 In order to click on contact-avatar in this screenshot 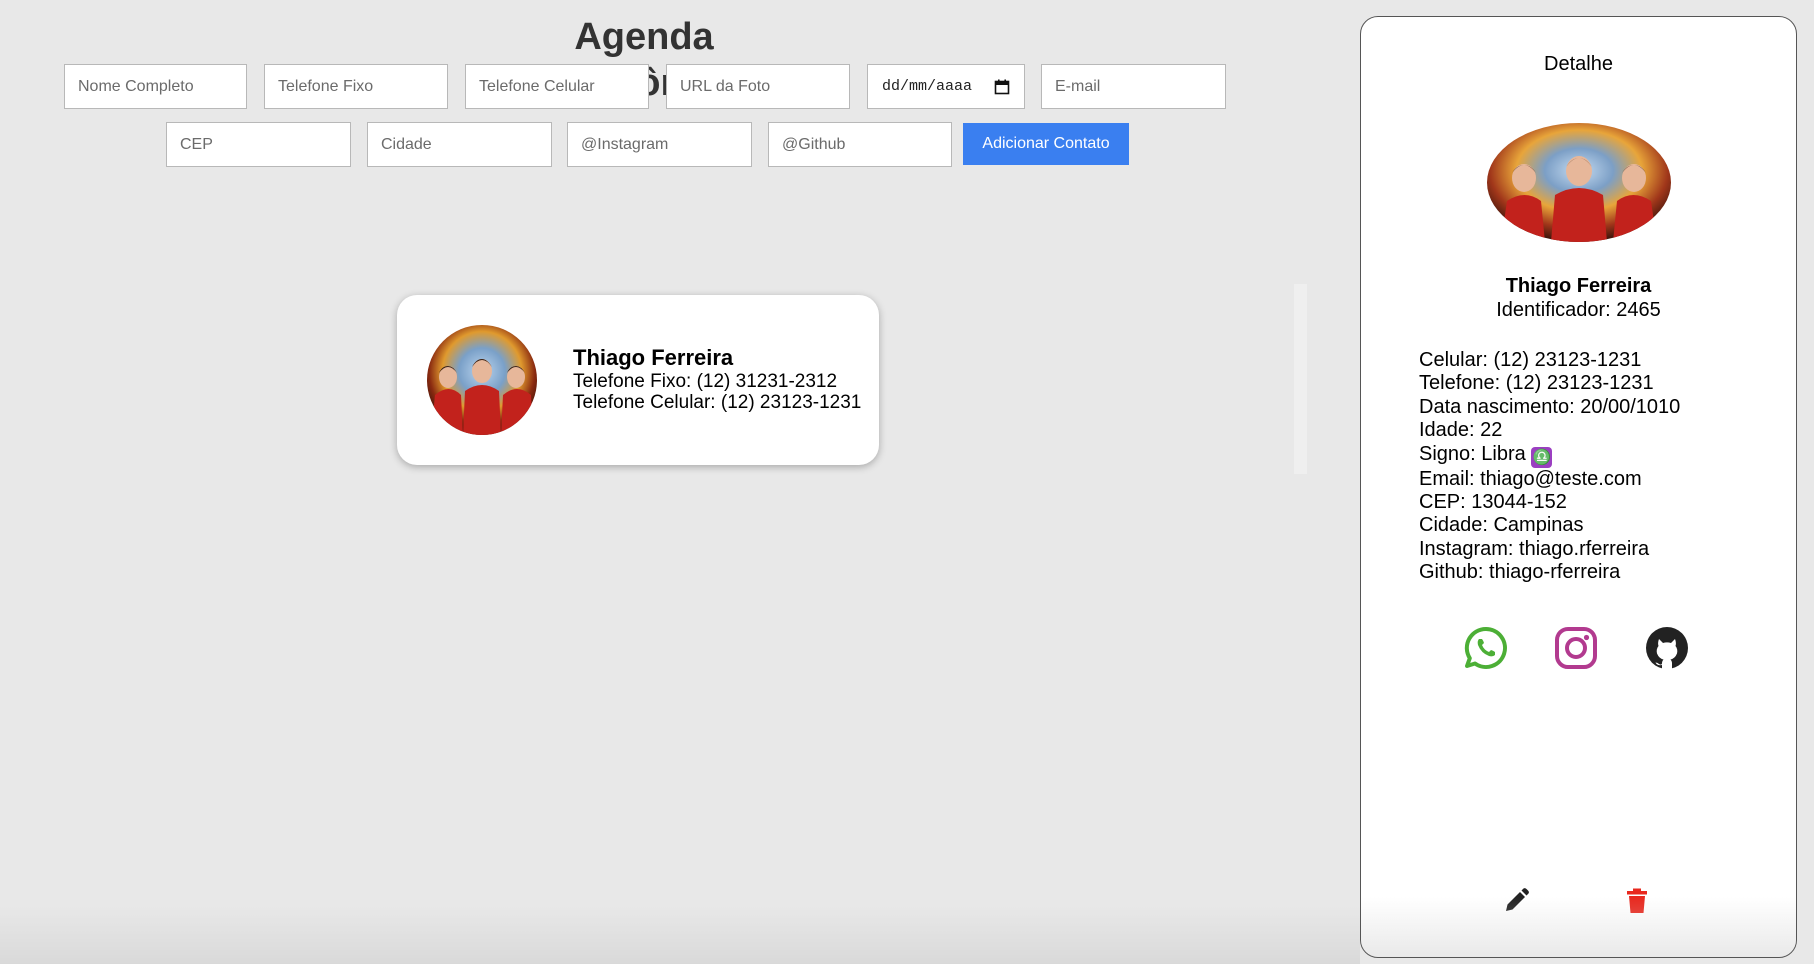, I will do `click(482, 380)`.